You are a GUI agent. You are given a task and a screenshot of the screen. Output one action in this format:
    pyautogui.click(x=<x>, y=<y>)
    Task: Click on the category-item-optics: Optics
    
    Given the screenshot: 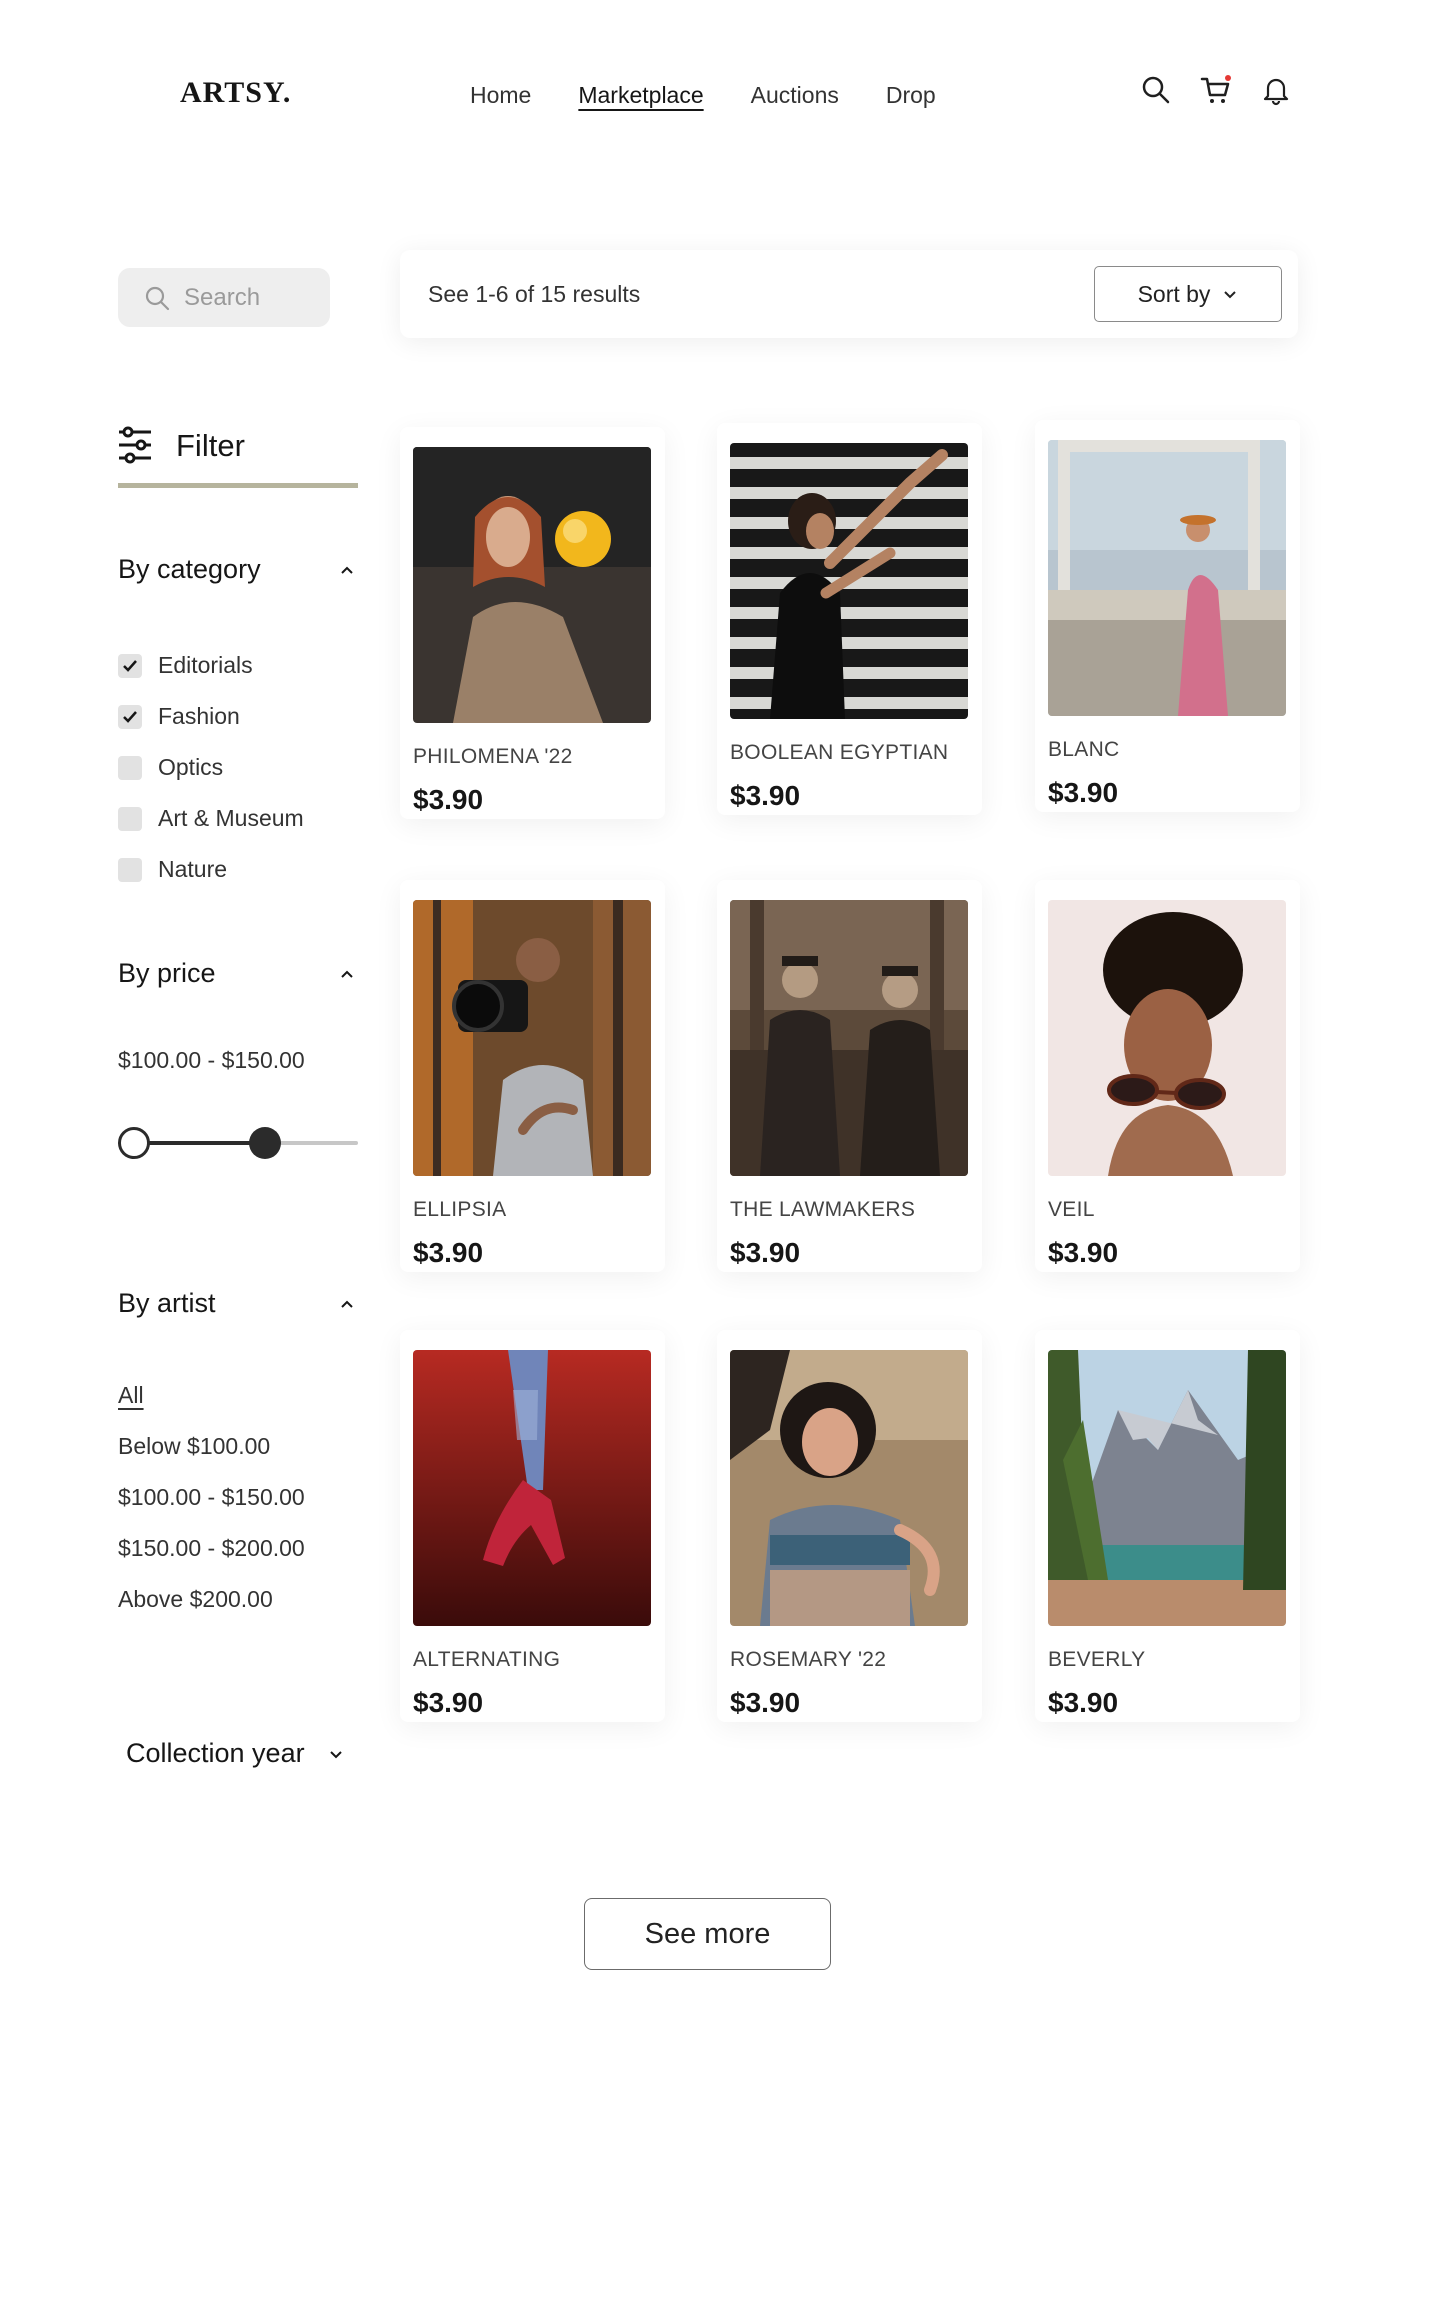 What is the action you would take?
    pyautogui.click(x=211, y=767)
    